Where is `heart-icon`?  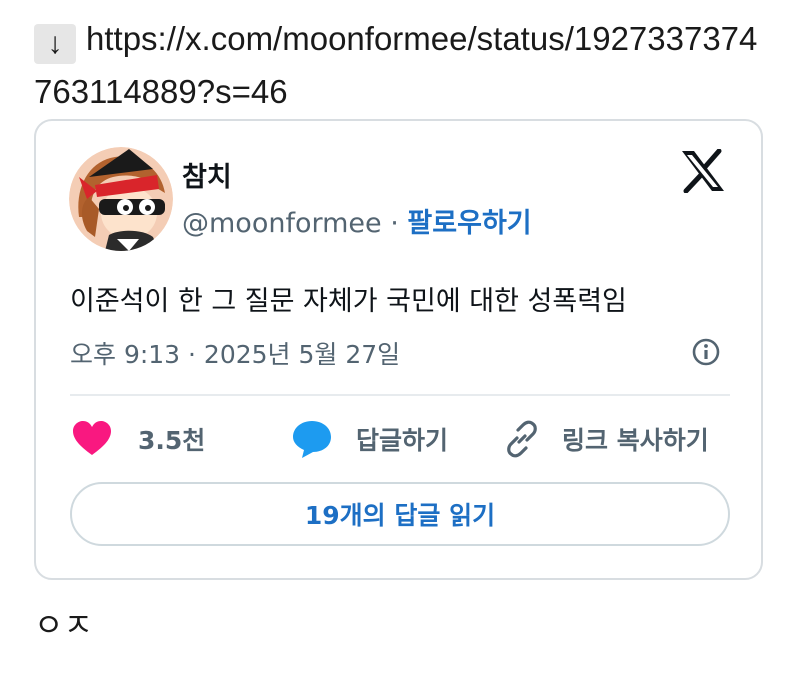
heart-icon is located at coordinates (92, 438).